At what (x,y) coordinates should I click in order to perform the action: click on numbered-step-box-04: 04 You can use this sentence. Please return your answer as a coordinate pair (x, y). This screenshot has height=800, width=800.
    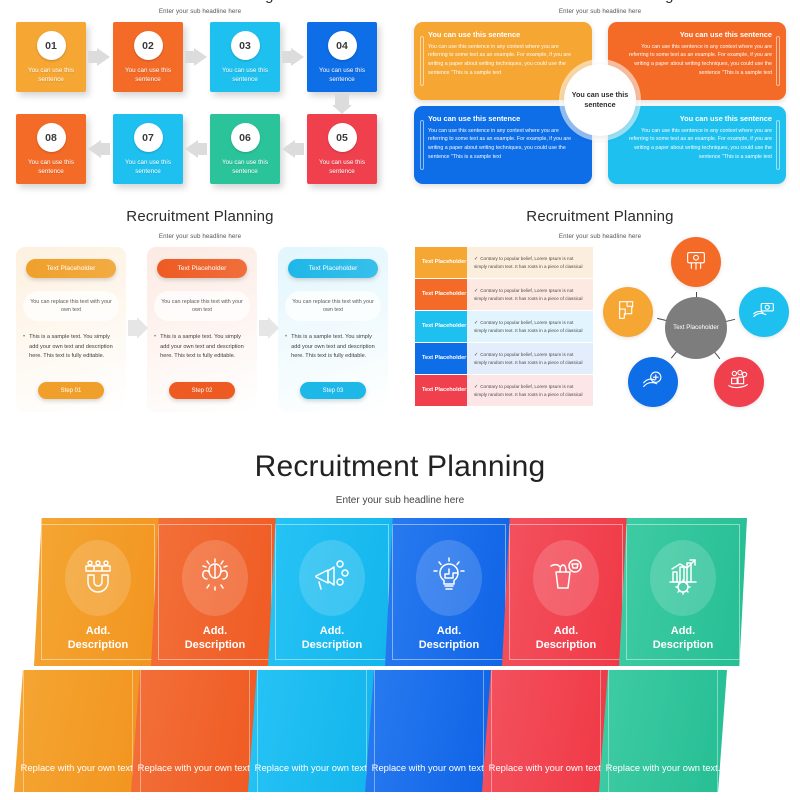
    Looking at the image, I should click on (342, 57).